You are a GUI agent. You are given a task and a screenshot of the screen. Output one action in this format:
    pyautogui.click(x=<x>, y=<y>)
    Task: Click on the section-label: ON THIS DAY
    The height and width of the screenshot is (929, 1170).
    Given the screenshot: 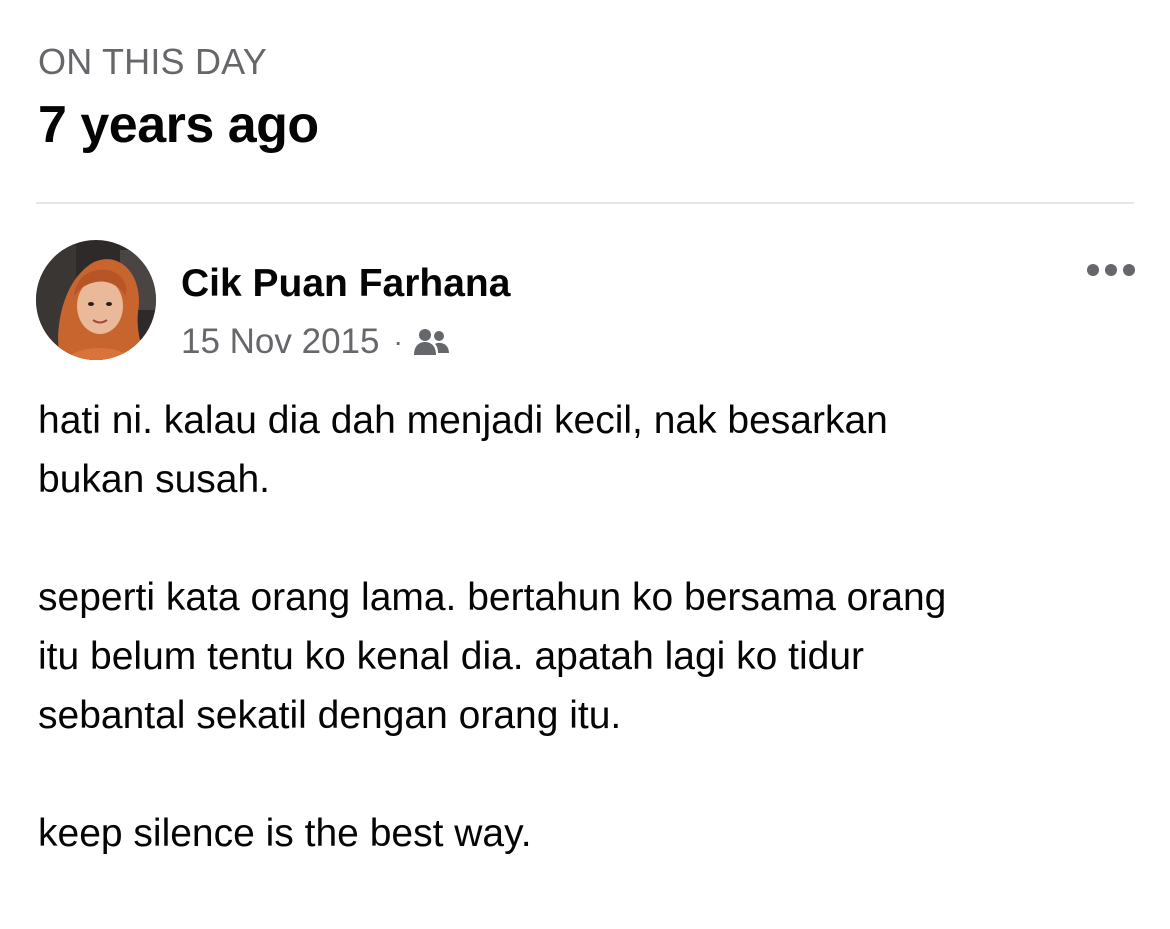 What is the action you would take?
    pyautogui.click(x=152, y=61)
    